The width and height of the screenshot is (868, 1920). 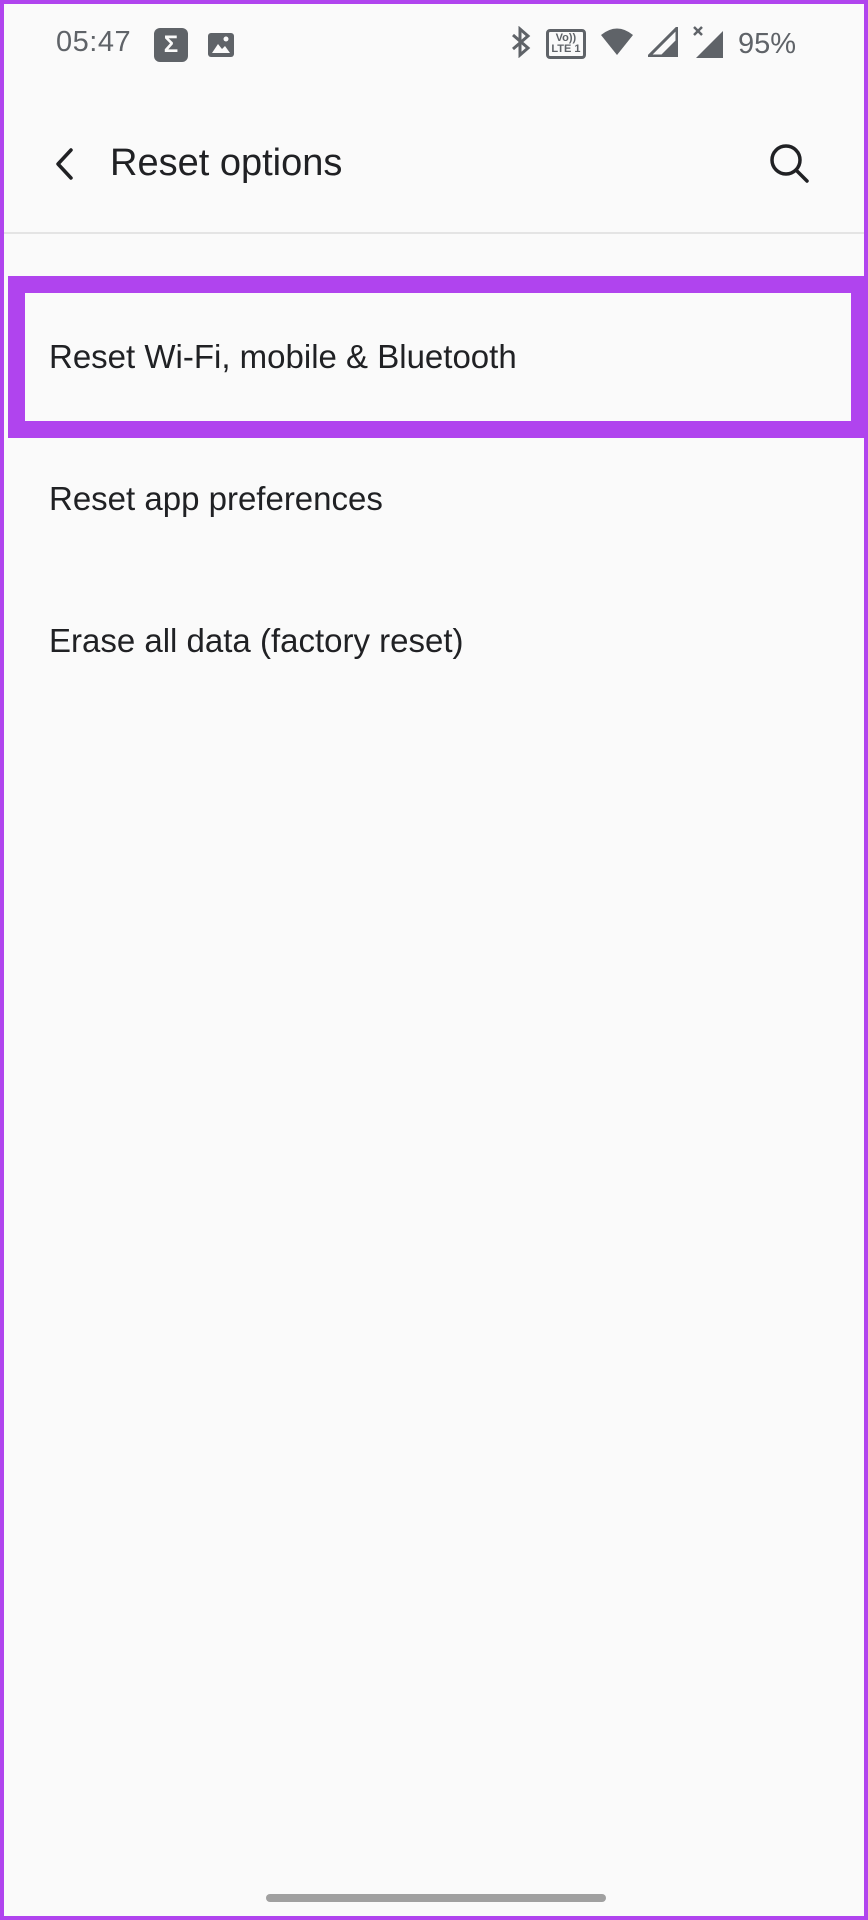 I want to click on volte-bottom-label: LTE 1, so click(x=566, y=49).